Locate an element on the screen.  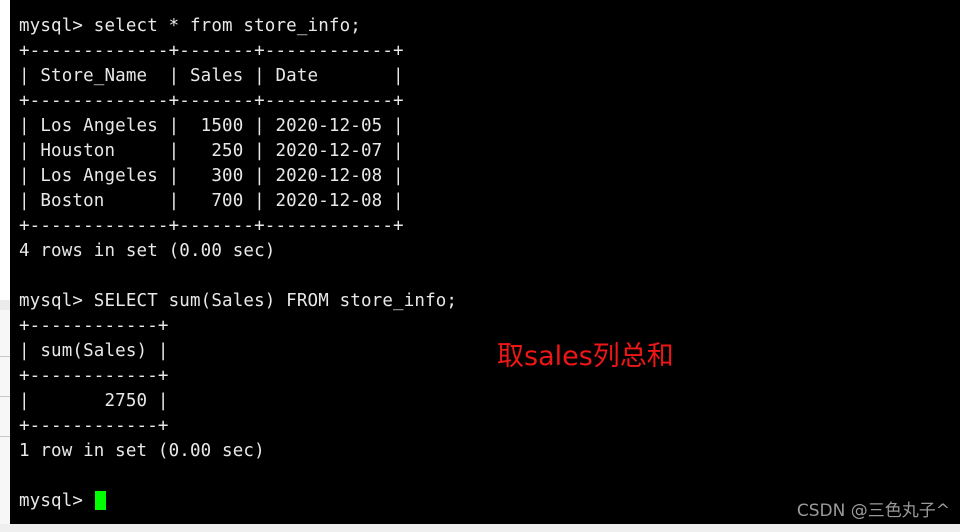
terminal-line-command: mysql> select * from store_info; is located at coordinates (190, 26).